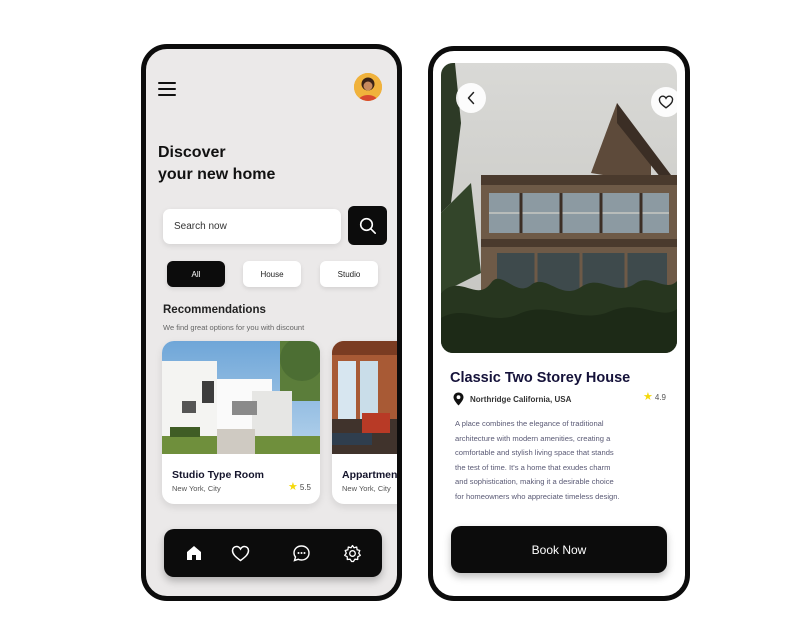 The width and height of the screenshot is (808, 632). What do you see at coordinates (559, 549) in the screenshot?
I see `book-now-button: Book Now` at bounding box center [559, 549].